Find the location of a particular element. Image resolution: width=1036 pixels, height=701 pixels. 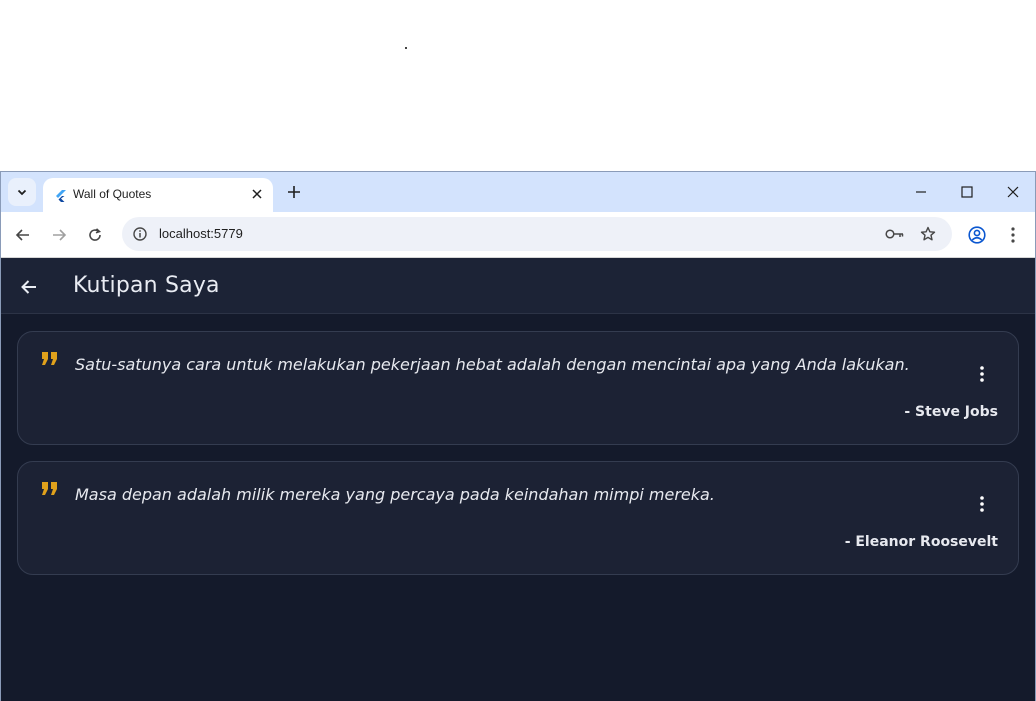

reload-icon is located at coordinates (95, 234).